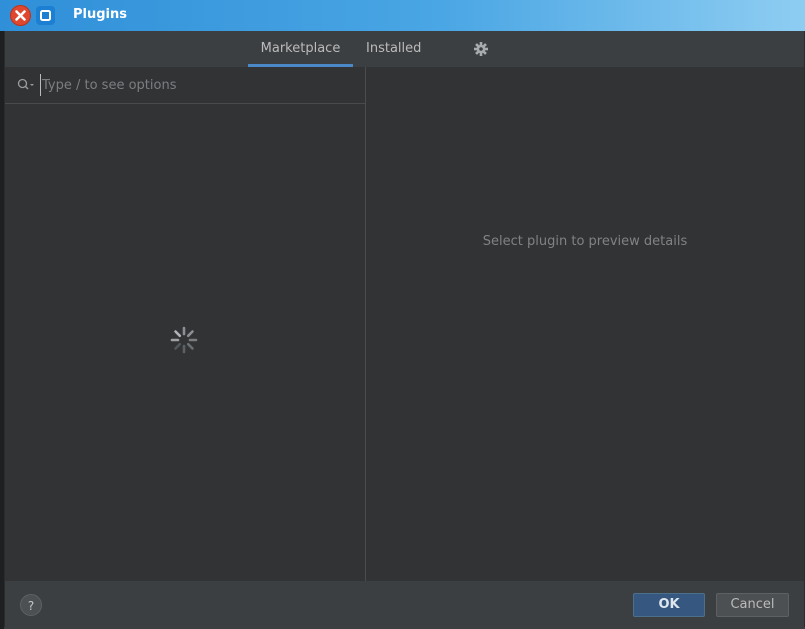 This screenshot has width=805, height=629. What do you see at coordinates (196, 85) in the screenshot?
I see `search-input` at bounding box center [196, 85].